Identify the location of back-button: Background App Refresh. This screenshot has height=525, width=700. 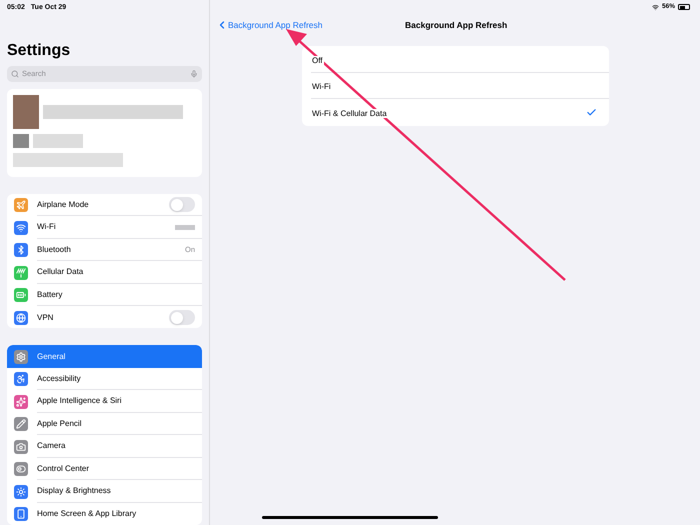
(269, 25).